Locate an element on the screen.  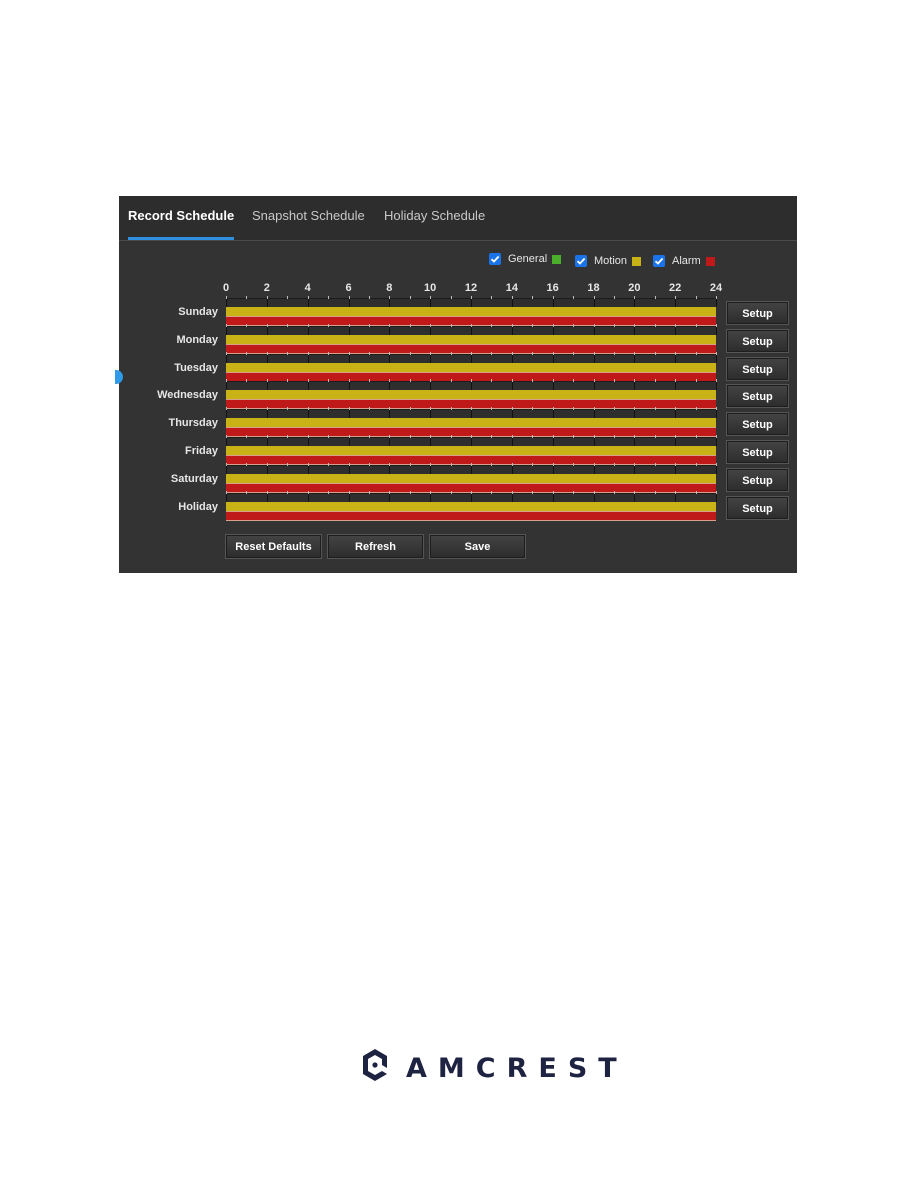
hour-axis-label: 6 is located at coordinates (348, 288).